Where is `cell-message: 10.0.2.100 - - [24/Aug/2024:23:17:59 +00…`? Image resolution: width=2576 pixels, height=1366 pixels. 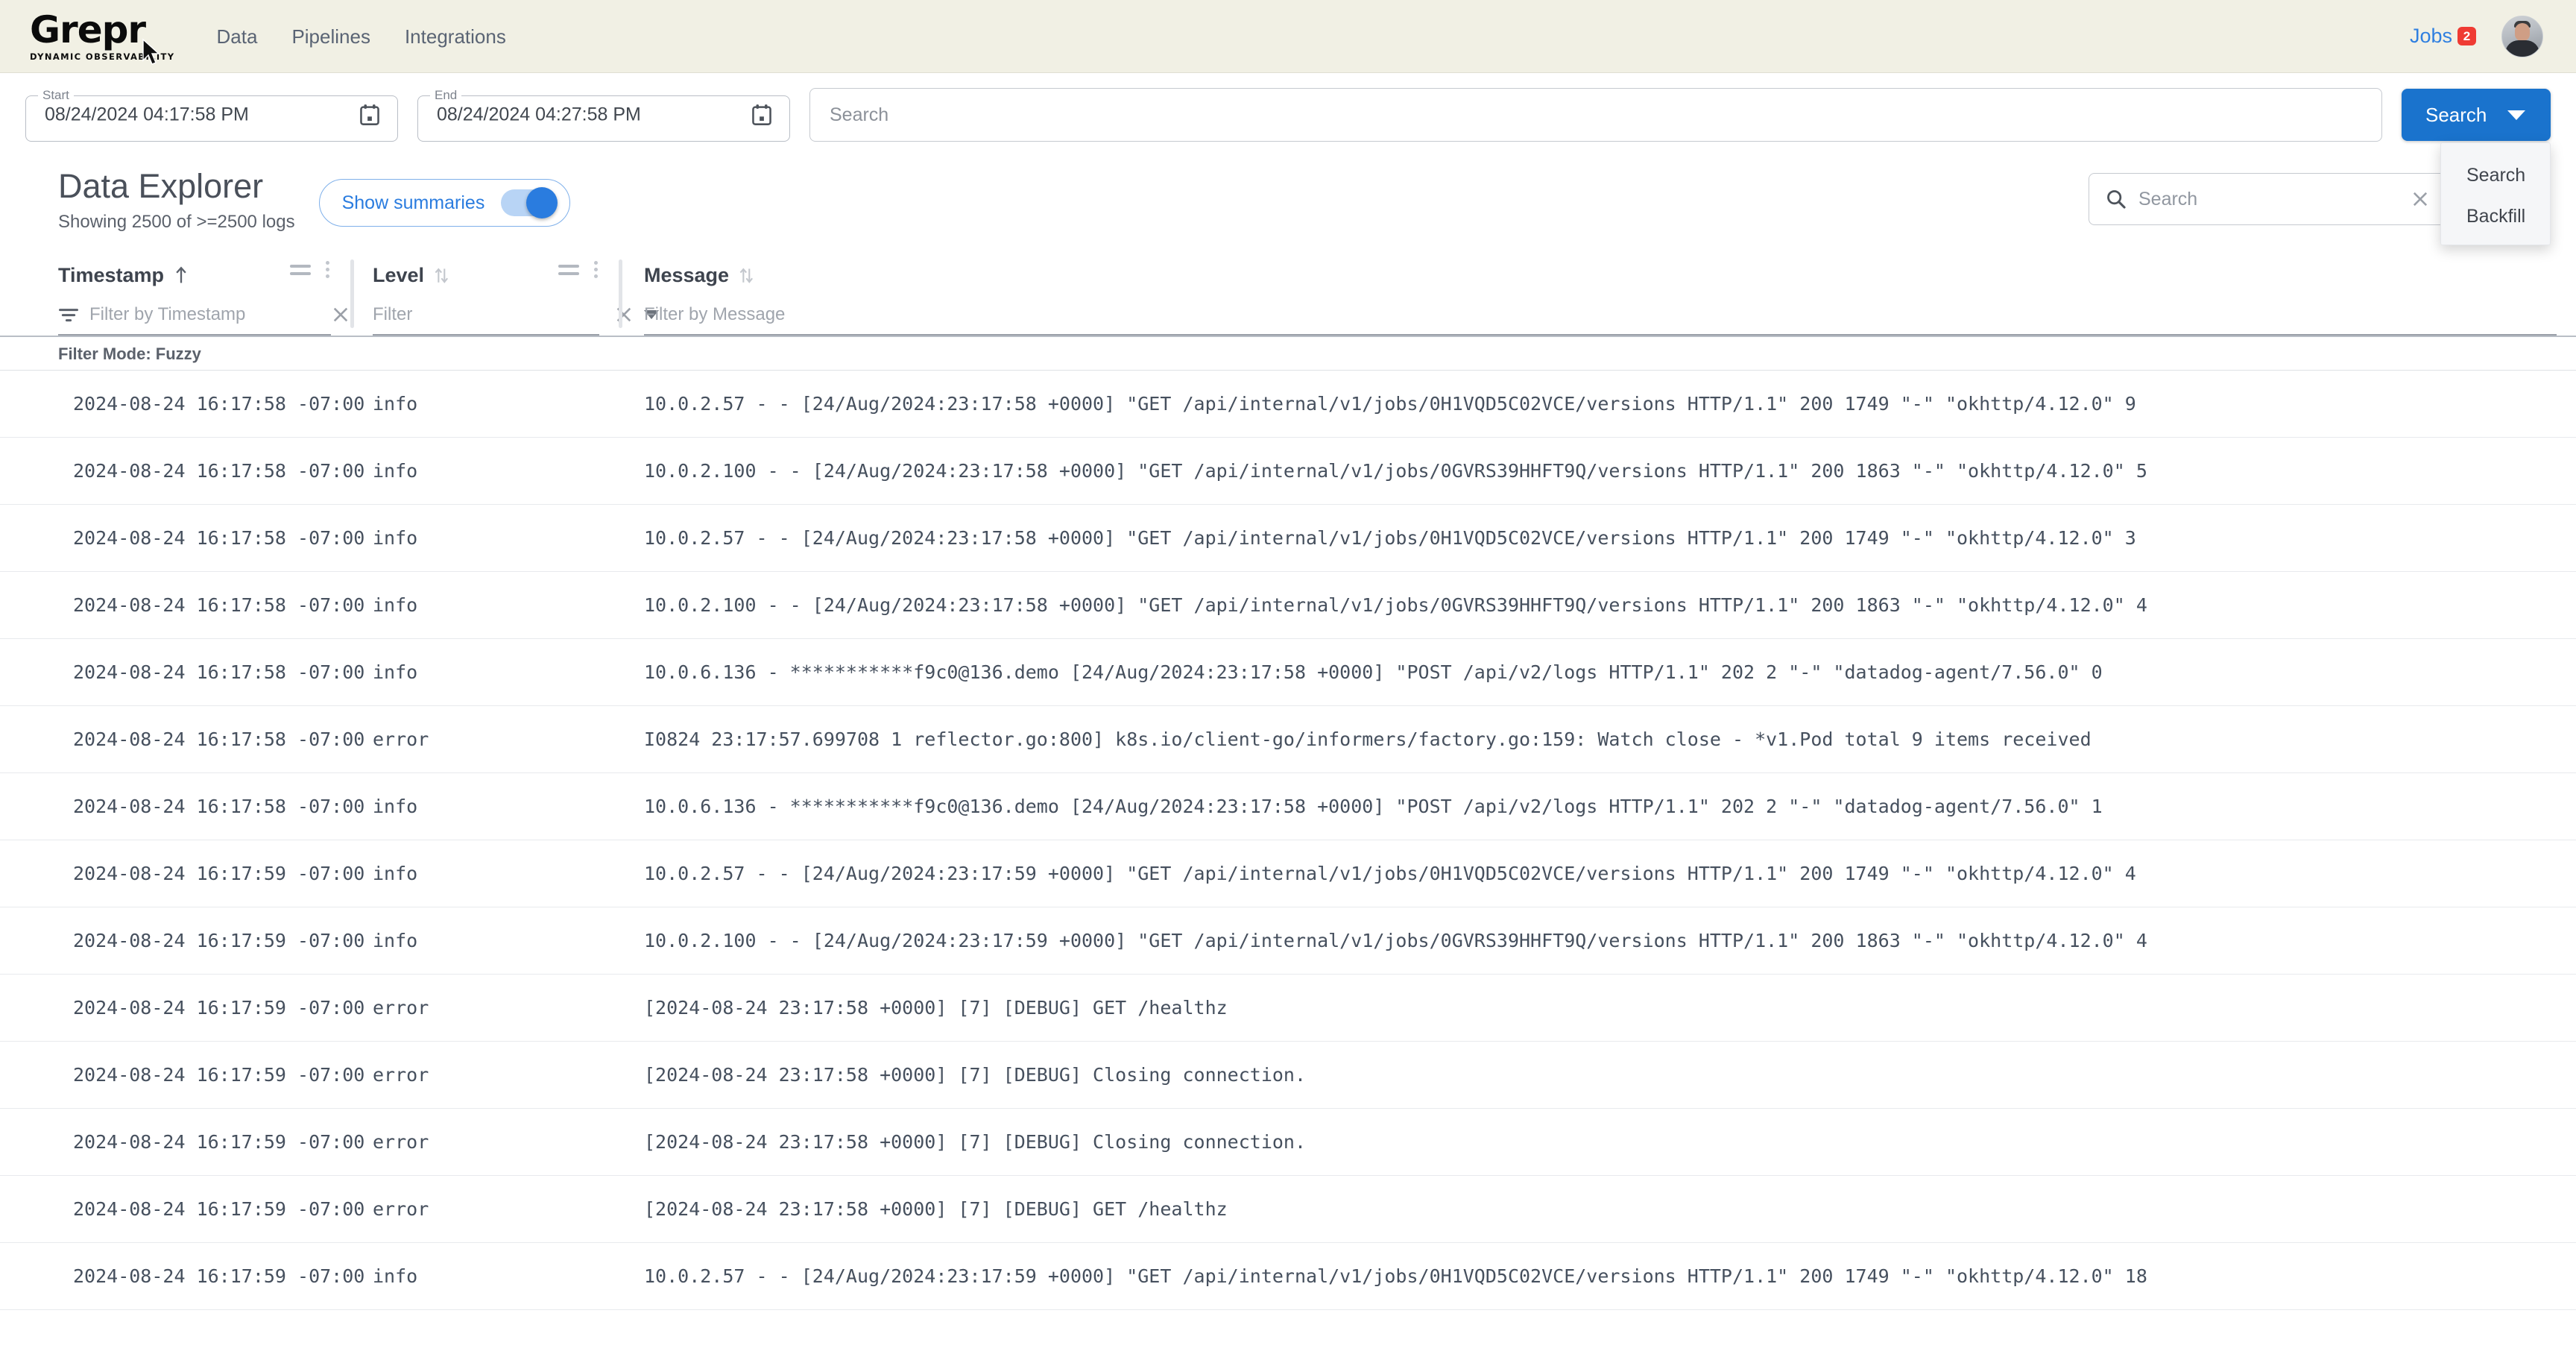 cell-message: 10.0.2.100 - - [24/Aug/2024:23:17:59 +00… is located at coordinates (1395, 941).